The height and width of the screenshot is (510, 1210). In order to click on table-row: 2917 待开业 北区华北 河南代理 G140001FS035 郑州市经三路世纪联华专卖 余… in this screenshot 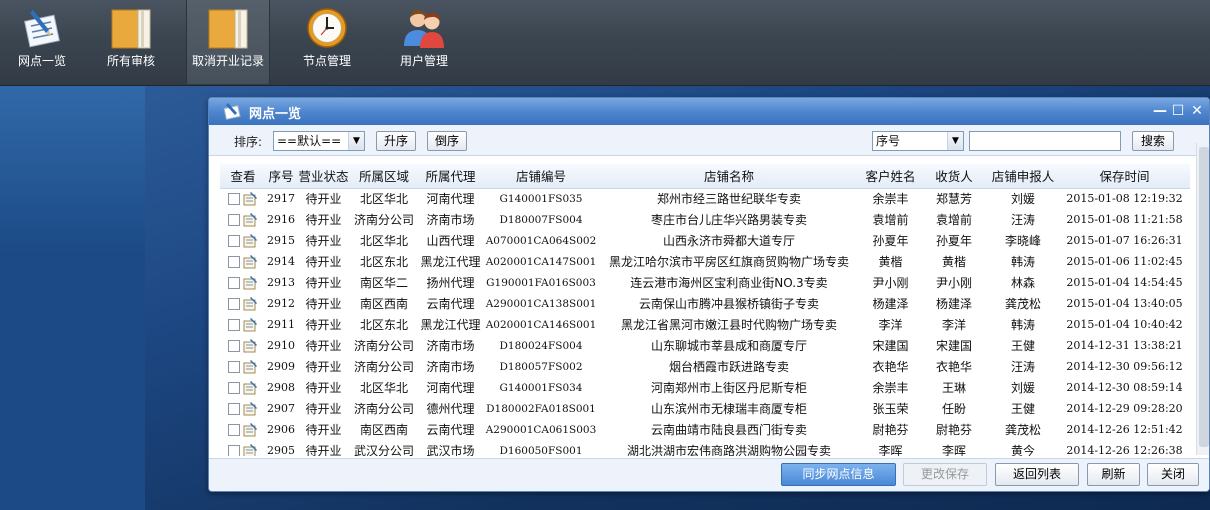, I will do `click(705, 198)`.